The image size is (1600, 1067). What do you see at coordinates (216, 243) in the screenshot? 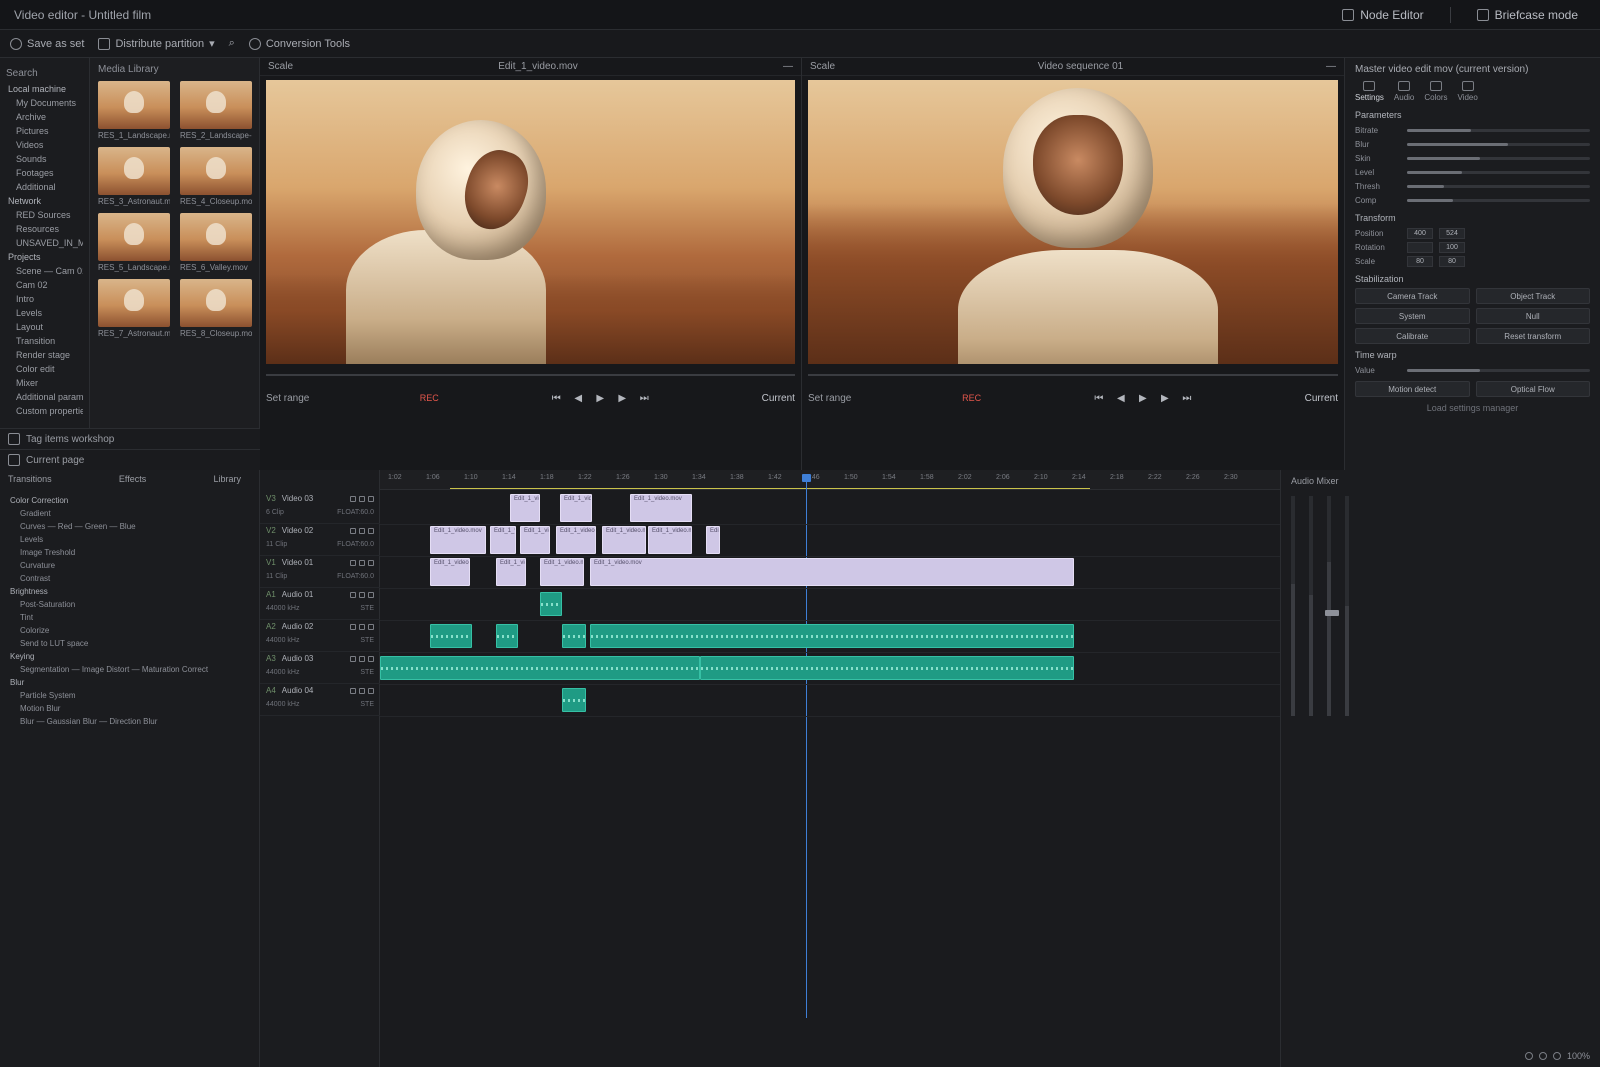
I see `media-thumbnail: RES_6_Valley.mov` at bounding box center [216, 243].